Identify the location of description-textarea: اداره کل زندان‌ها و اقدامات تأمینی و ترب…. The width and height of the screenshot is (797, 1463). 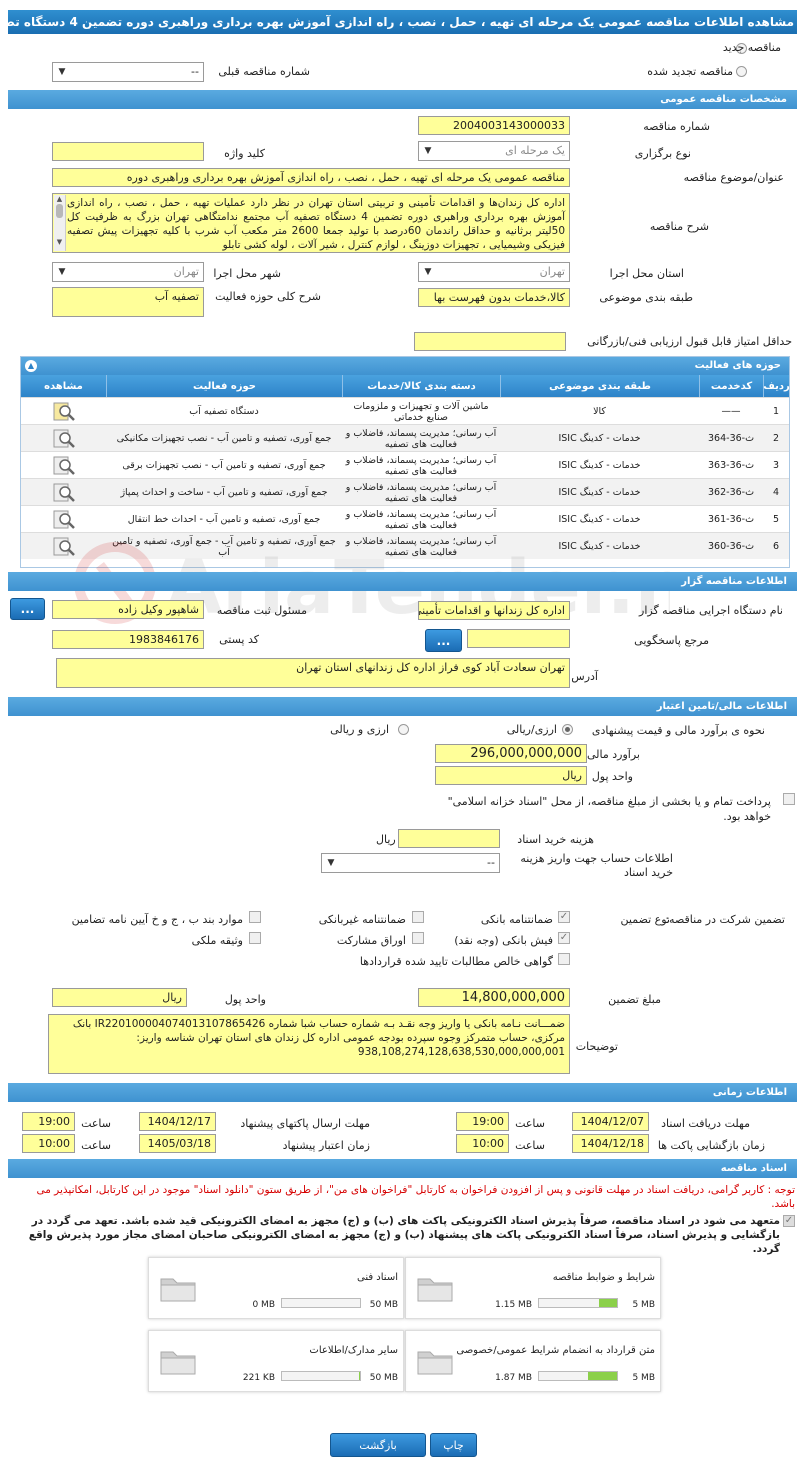
(311, 223).